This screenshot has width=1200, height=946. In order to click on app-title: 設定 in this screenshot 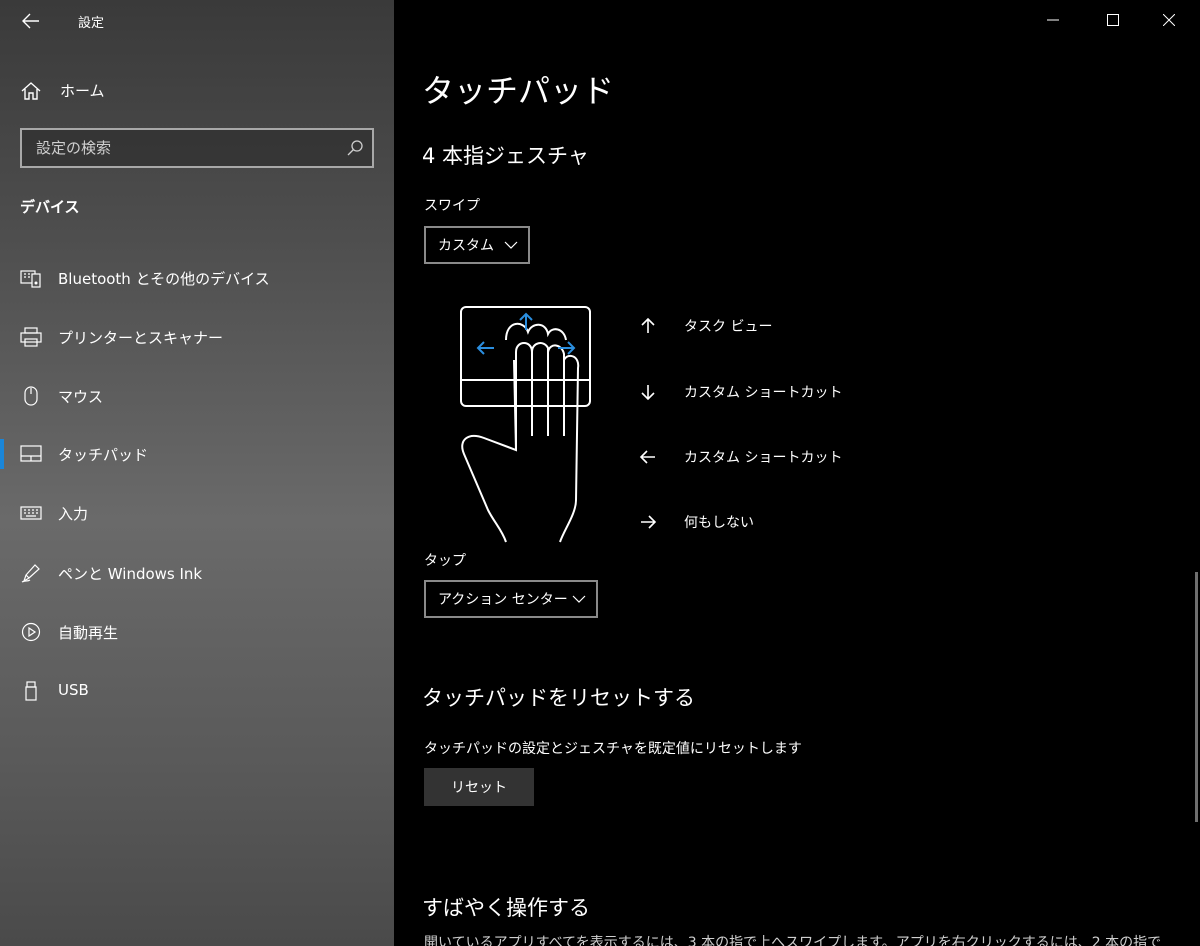, I will do `click(91, 23)`.